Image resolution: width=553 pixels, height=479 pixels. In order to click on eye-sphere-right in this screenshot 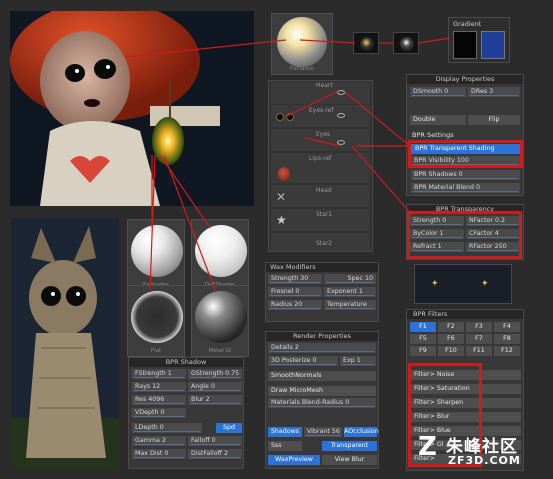, I will do `click(406, 43)`.